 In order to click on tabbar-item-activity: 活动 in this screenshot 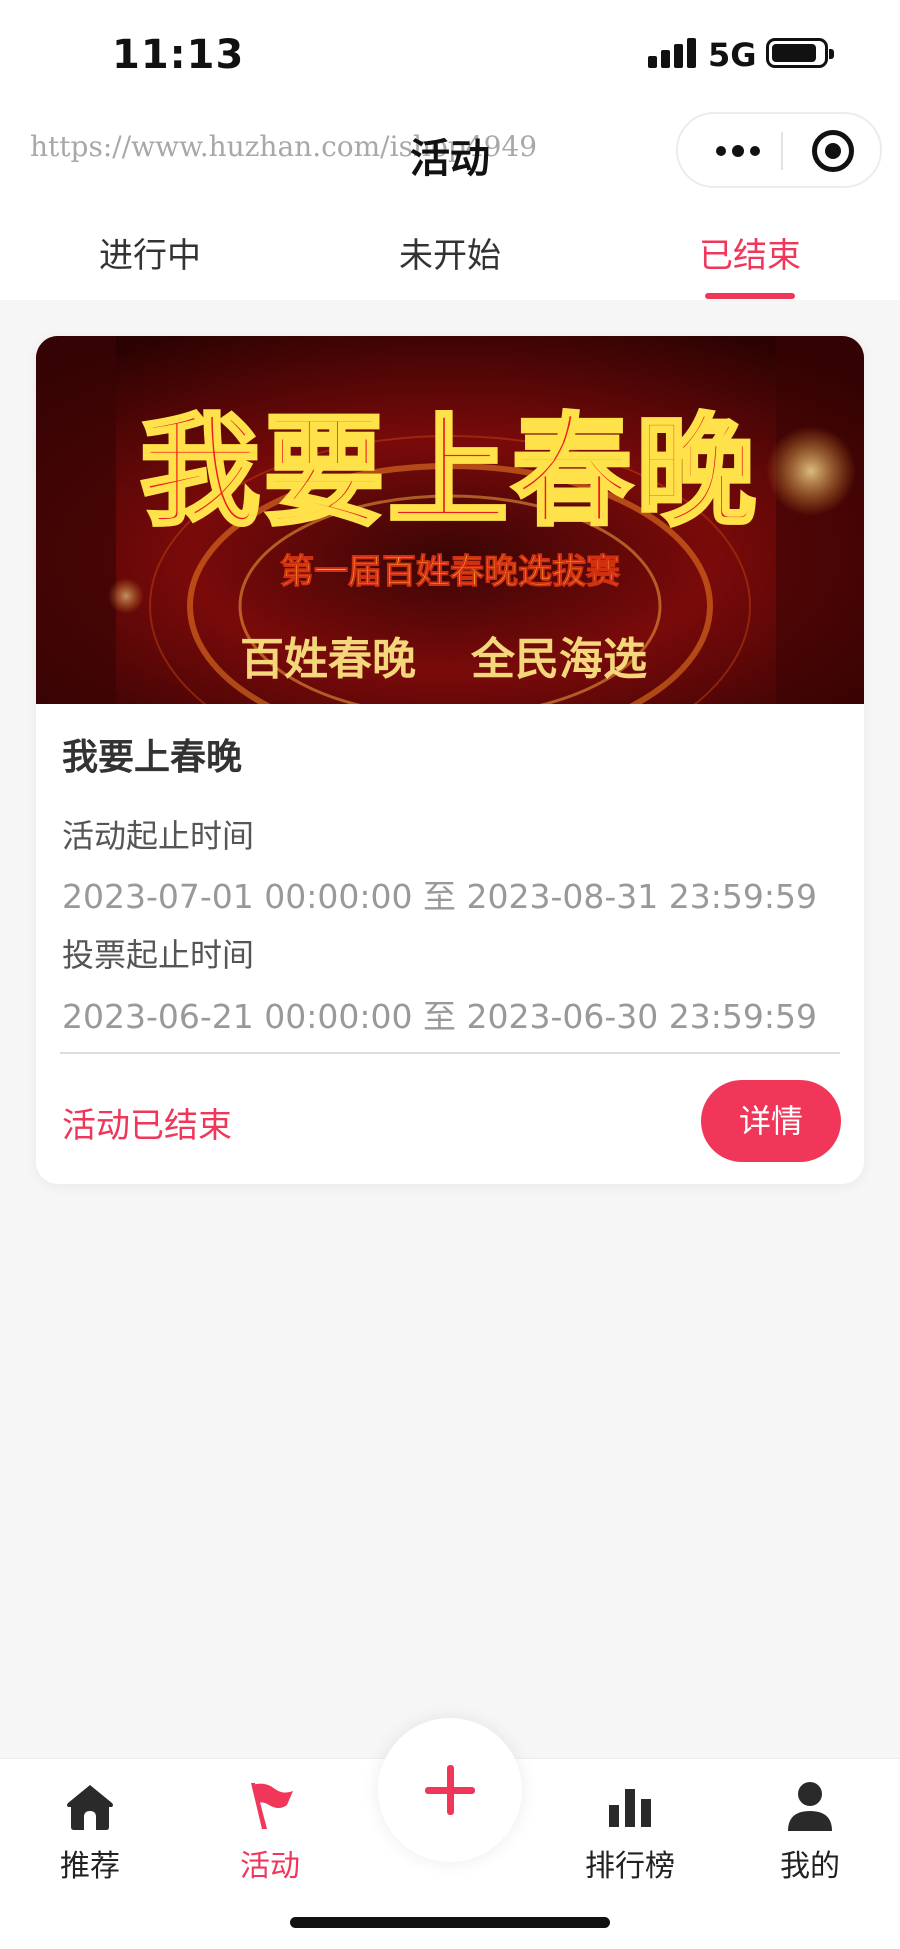, I will do `click(270, 1824)`.